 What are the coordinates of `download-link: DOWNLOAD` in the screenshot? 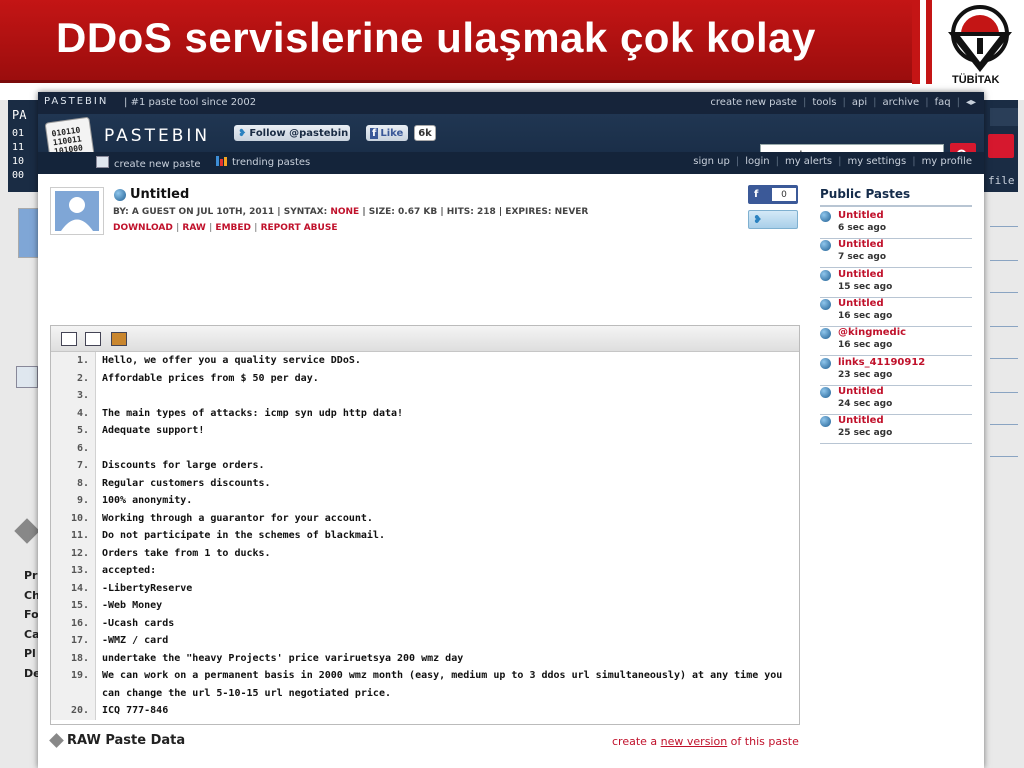 It's located at (143, 228).